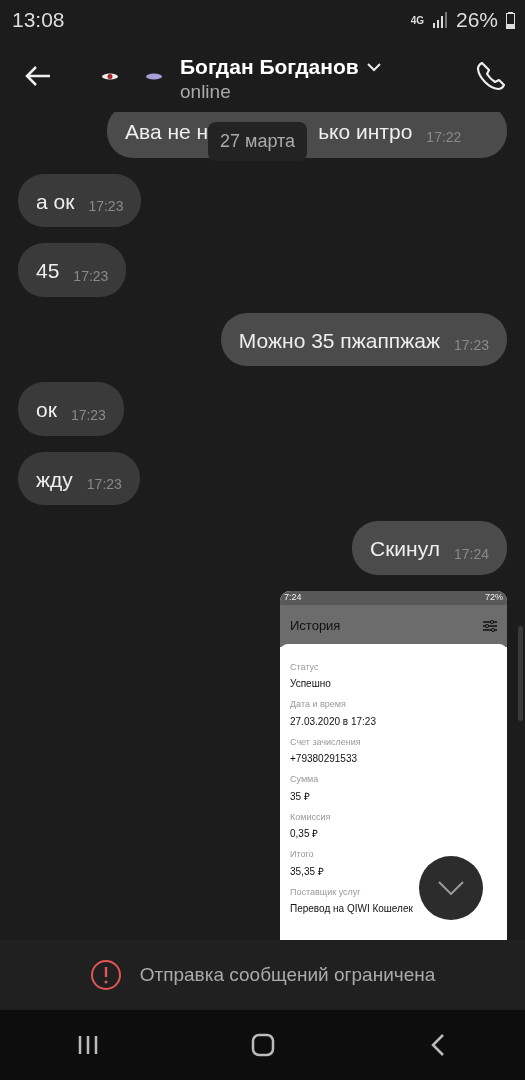 The height and width of the screenshot is (1080, 525). I want to click on message-time: 17:22, so click(444, 137).